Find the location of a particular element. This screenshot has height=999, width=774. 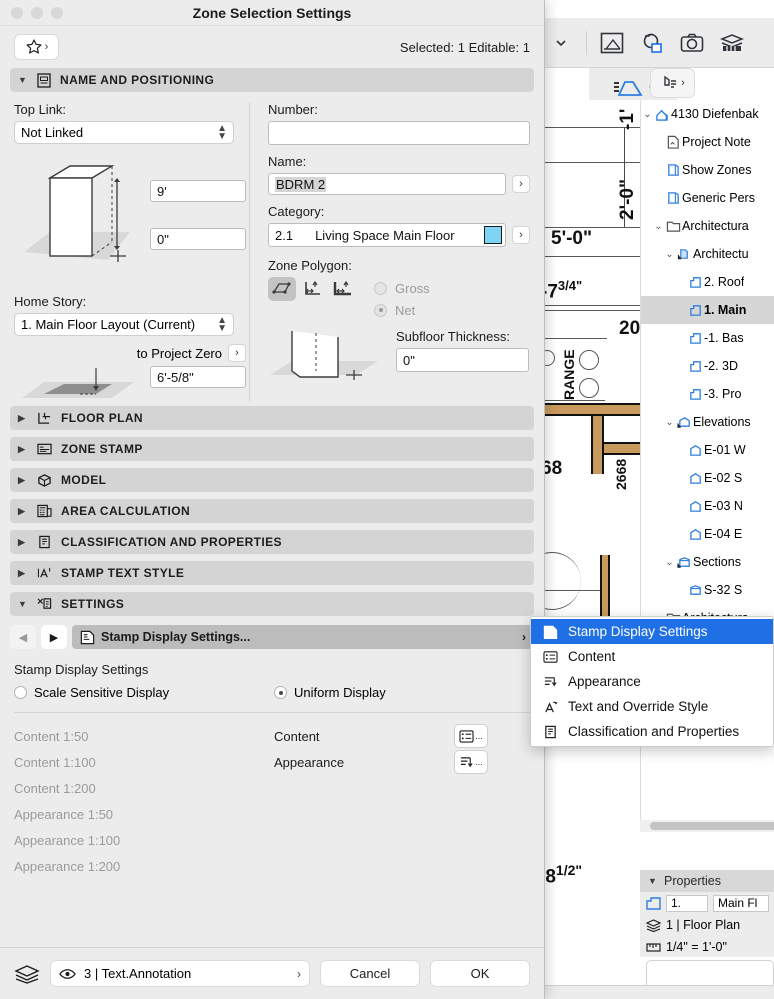

tree-item-3-pro: -3. Pro is located at coordinates (707, 394).